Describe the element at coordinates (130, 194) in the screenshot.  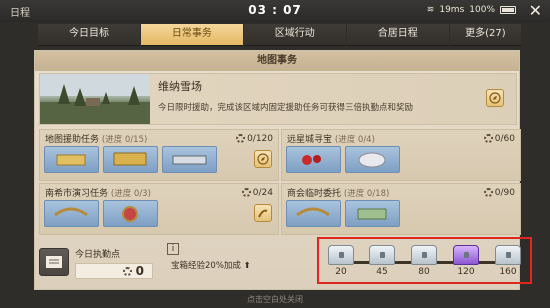
I see `card-progress: (进度 0/3)` at that location.